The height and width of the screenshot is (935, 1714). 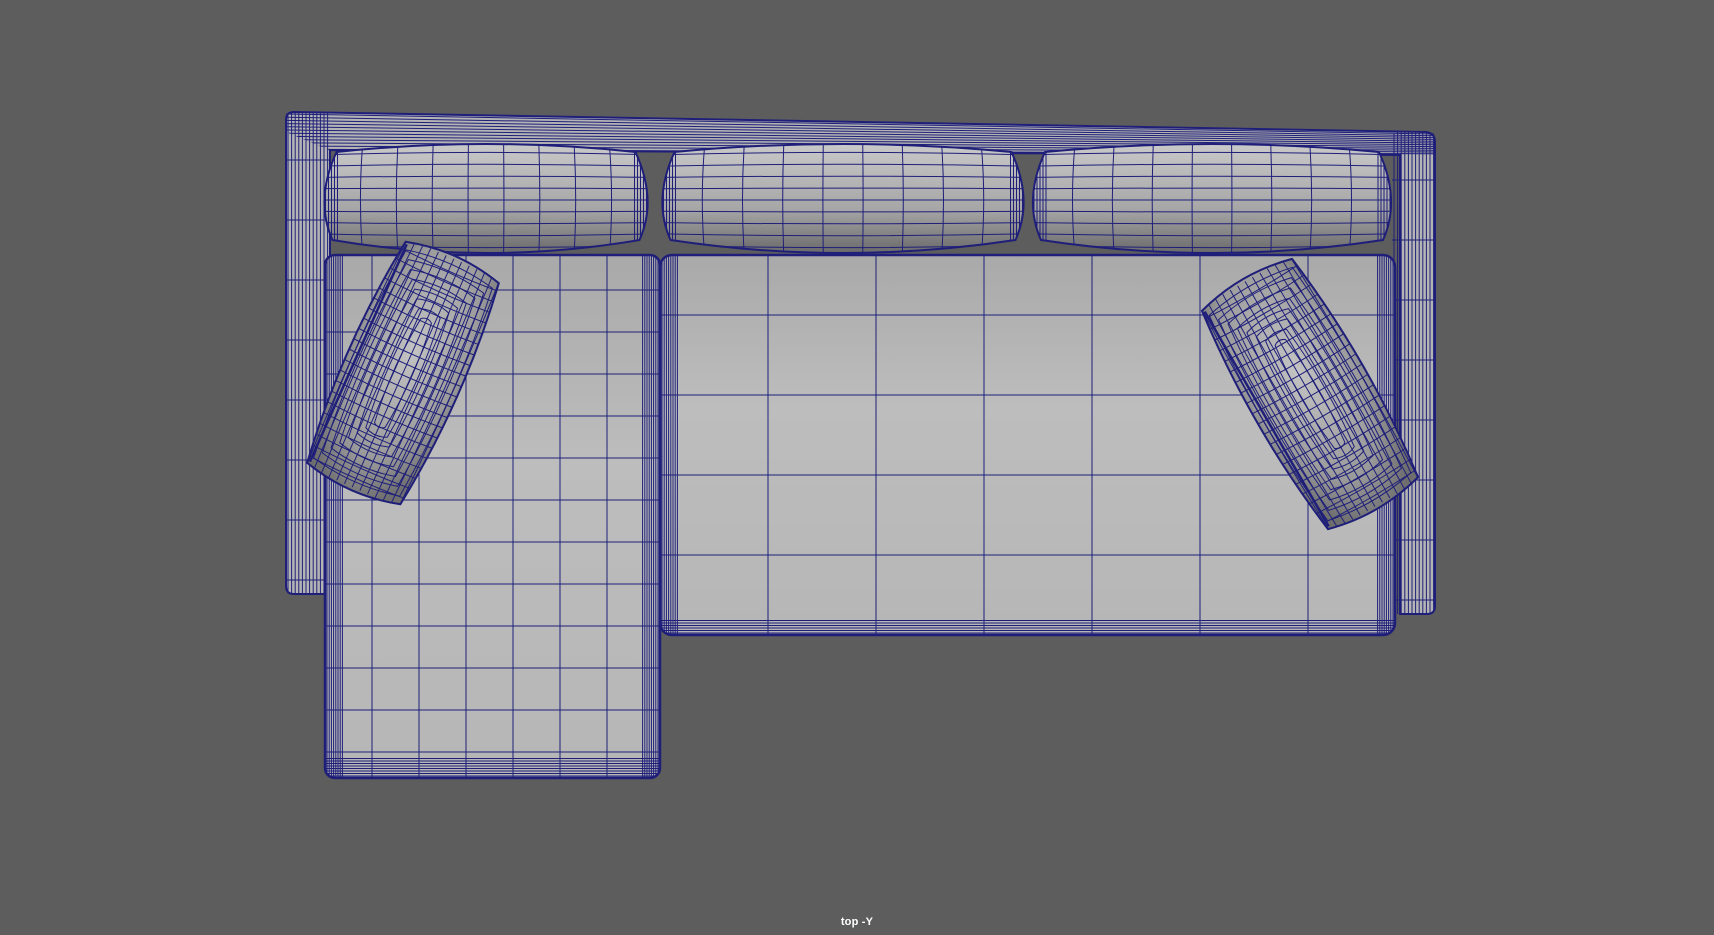 I want to click on back-cushions, so click(x=858, y=198).